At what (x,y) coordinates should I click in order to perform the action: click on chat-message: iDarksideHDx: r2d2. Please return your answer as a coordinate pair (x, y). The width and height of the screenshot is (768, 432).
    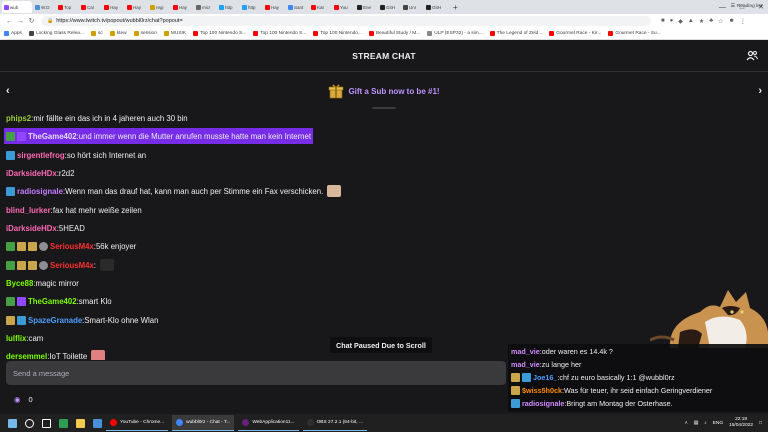
    Looking at the image, I should click on (40, 173).